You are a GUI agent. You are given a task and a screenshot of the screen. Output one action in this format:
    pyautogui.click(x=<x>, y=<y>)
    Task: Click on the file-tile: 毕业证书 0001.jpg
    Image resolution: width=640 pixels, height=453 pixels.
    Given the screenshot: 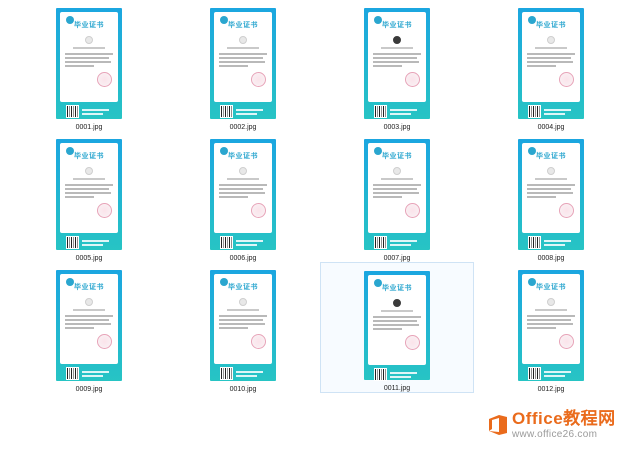 What is the action you would take?
    pyautogui.click(x=89, y=65)
    